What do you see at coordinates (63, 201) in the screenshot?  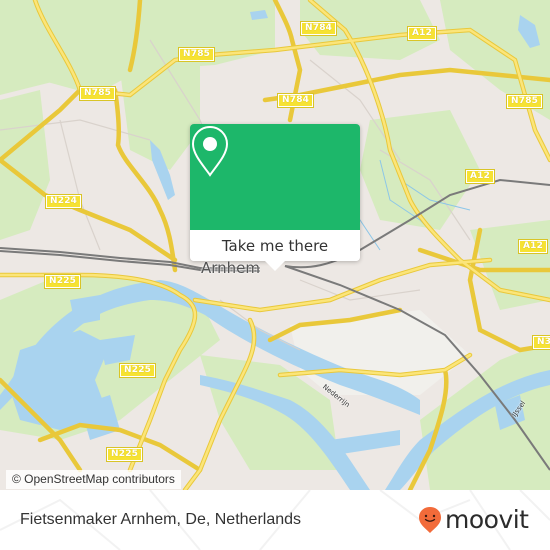 I see `road-label: N224` at bounding box center [63, 201].